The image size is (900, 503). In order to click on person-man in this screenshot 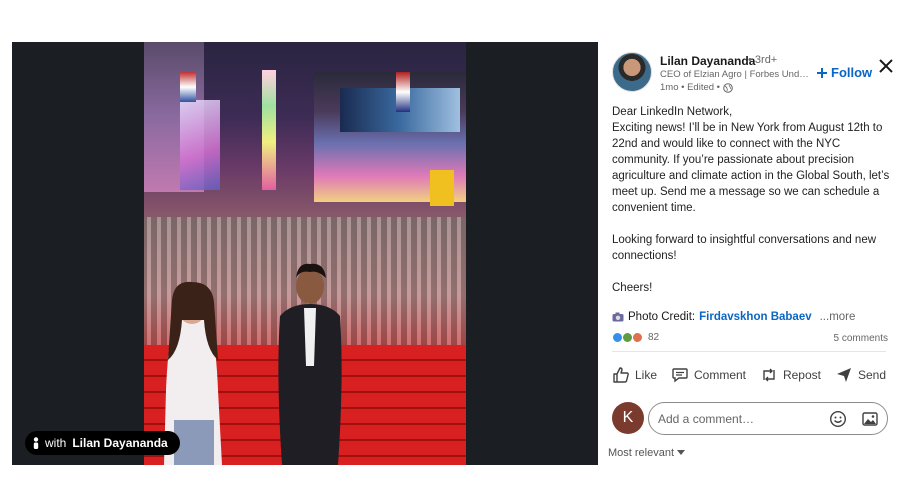, I will do `click(310, 364)`.